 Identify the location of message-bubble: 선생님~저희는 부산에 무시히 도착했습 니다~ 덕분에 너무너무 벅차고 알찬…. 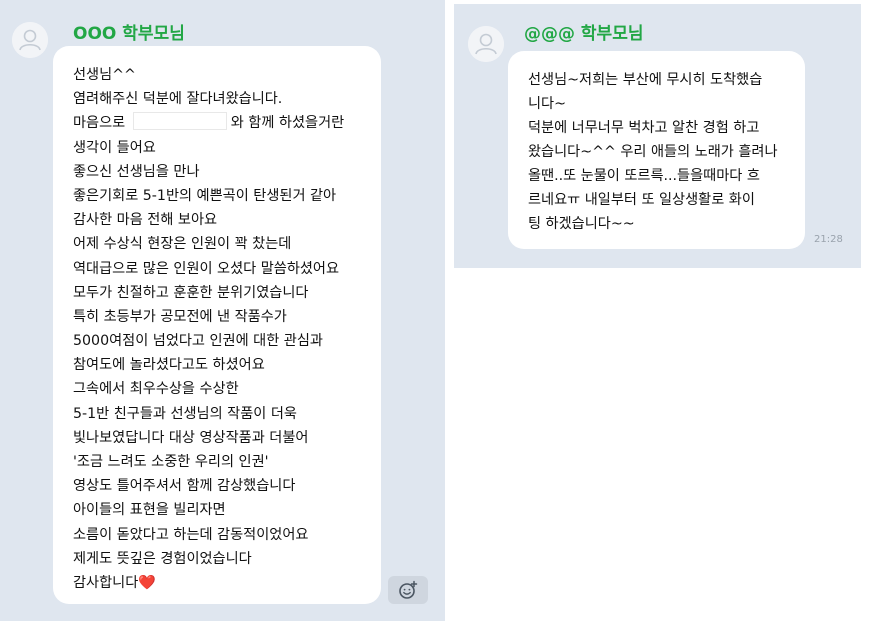
(656, 150).